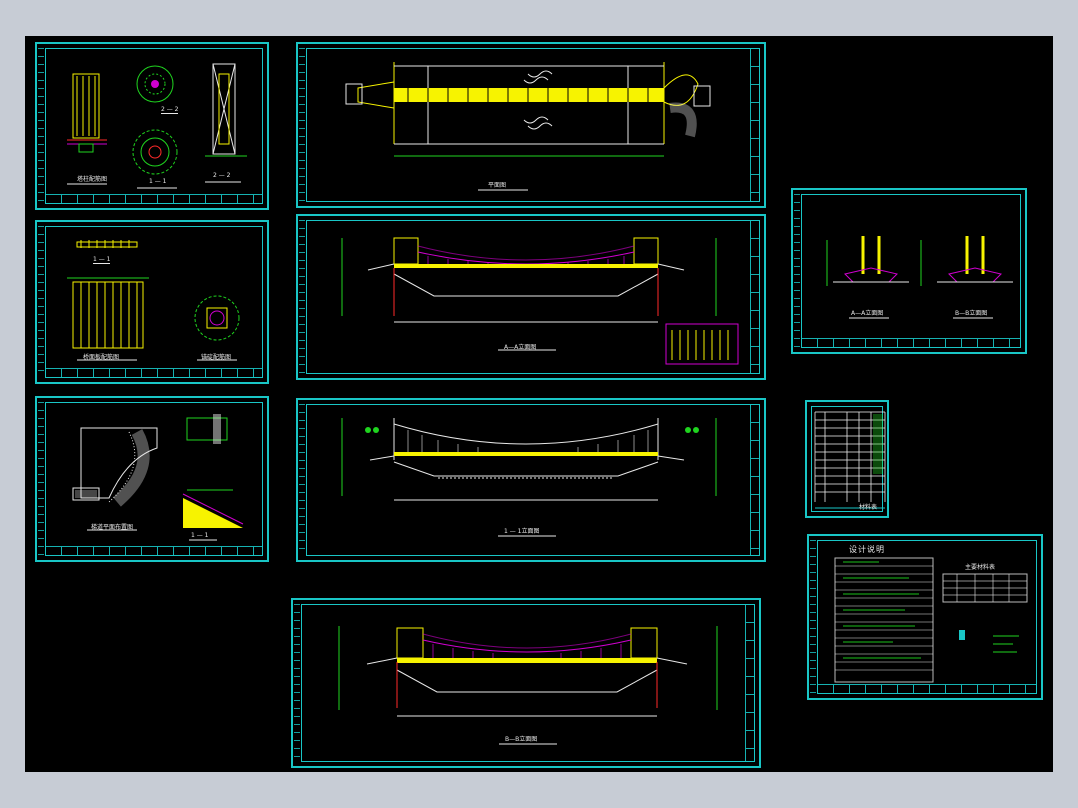  I want to click on sheet-deck-slab: 1 — 1 桥面板配筋图 锚碇配筋图, so click(152, 302).